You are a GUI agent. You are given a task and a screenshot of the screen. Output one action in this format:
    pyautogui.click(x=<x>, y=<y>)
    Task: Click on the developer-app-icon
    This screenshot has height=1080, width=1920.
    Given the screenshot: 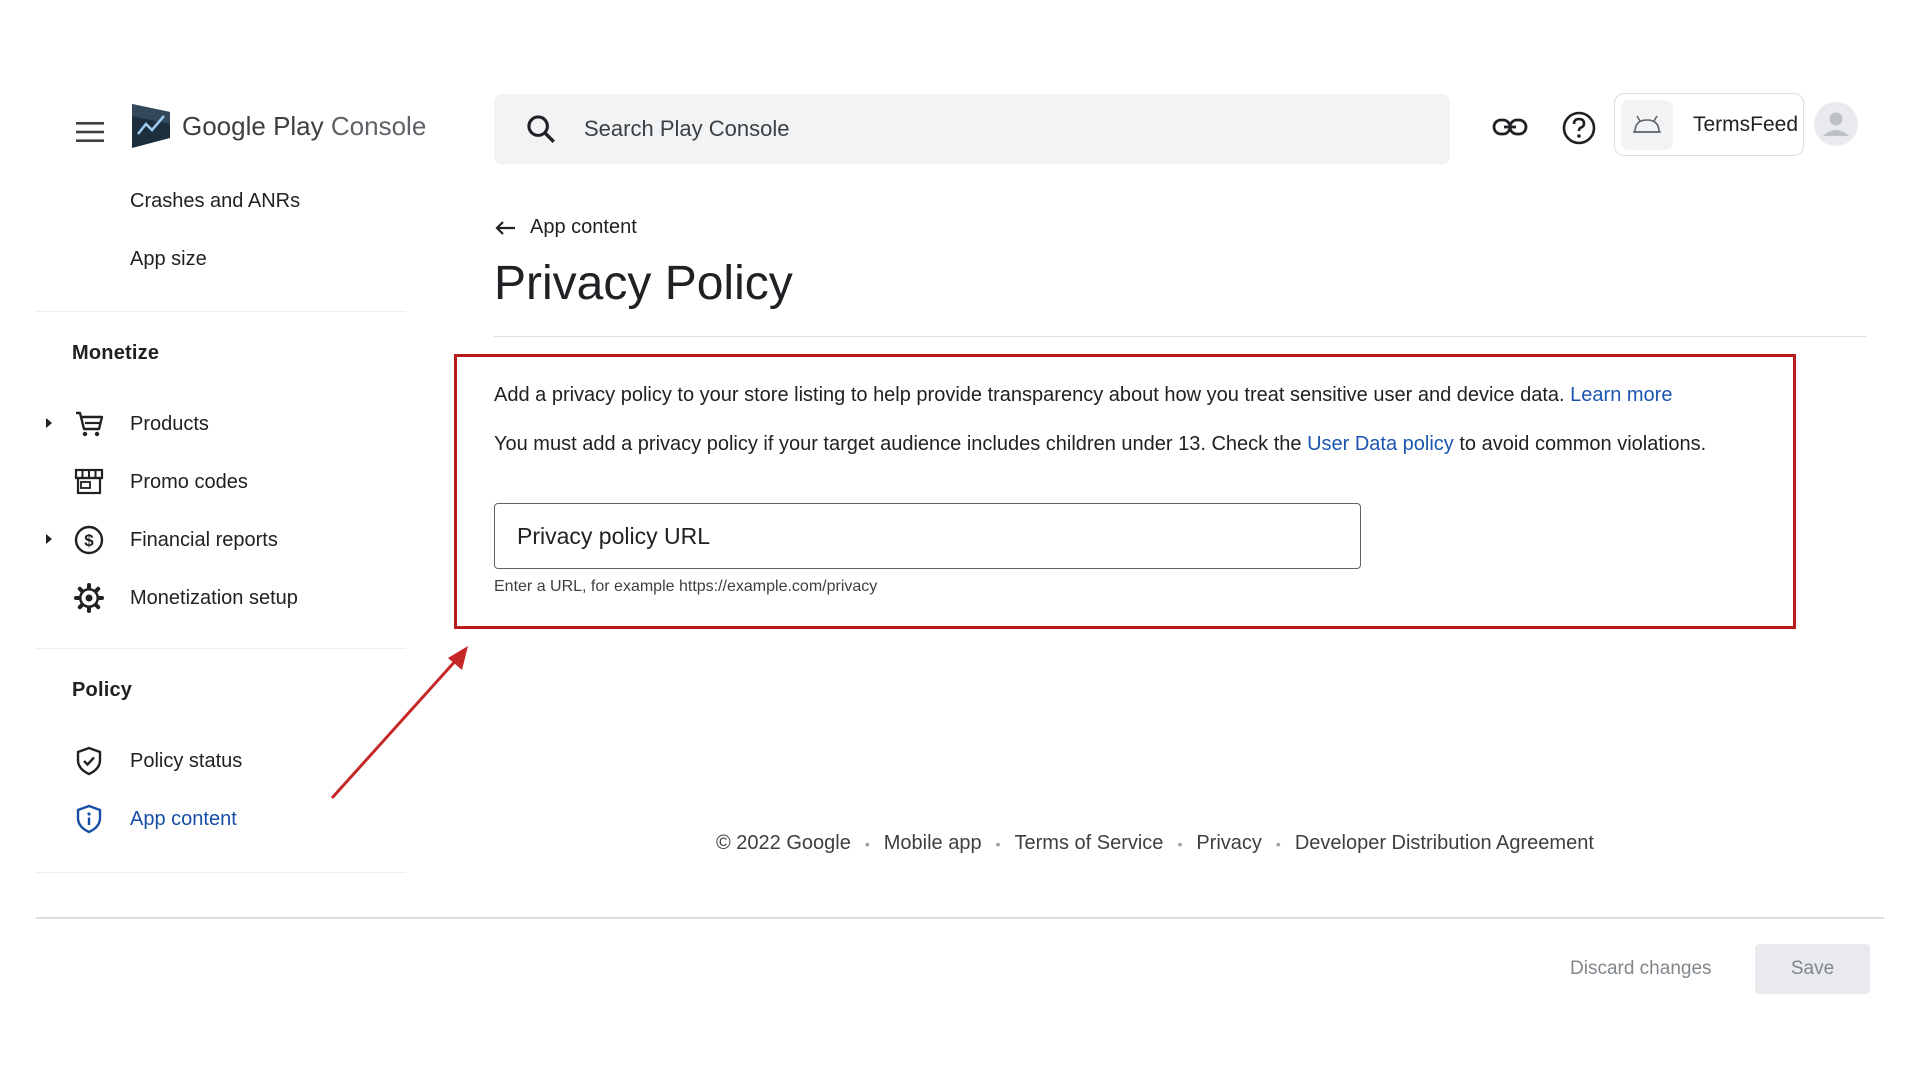 What is the action you would take?
    pyautogui.click(x=1647, y=124)
    